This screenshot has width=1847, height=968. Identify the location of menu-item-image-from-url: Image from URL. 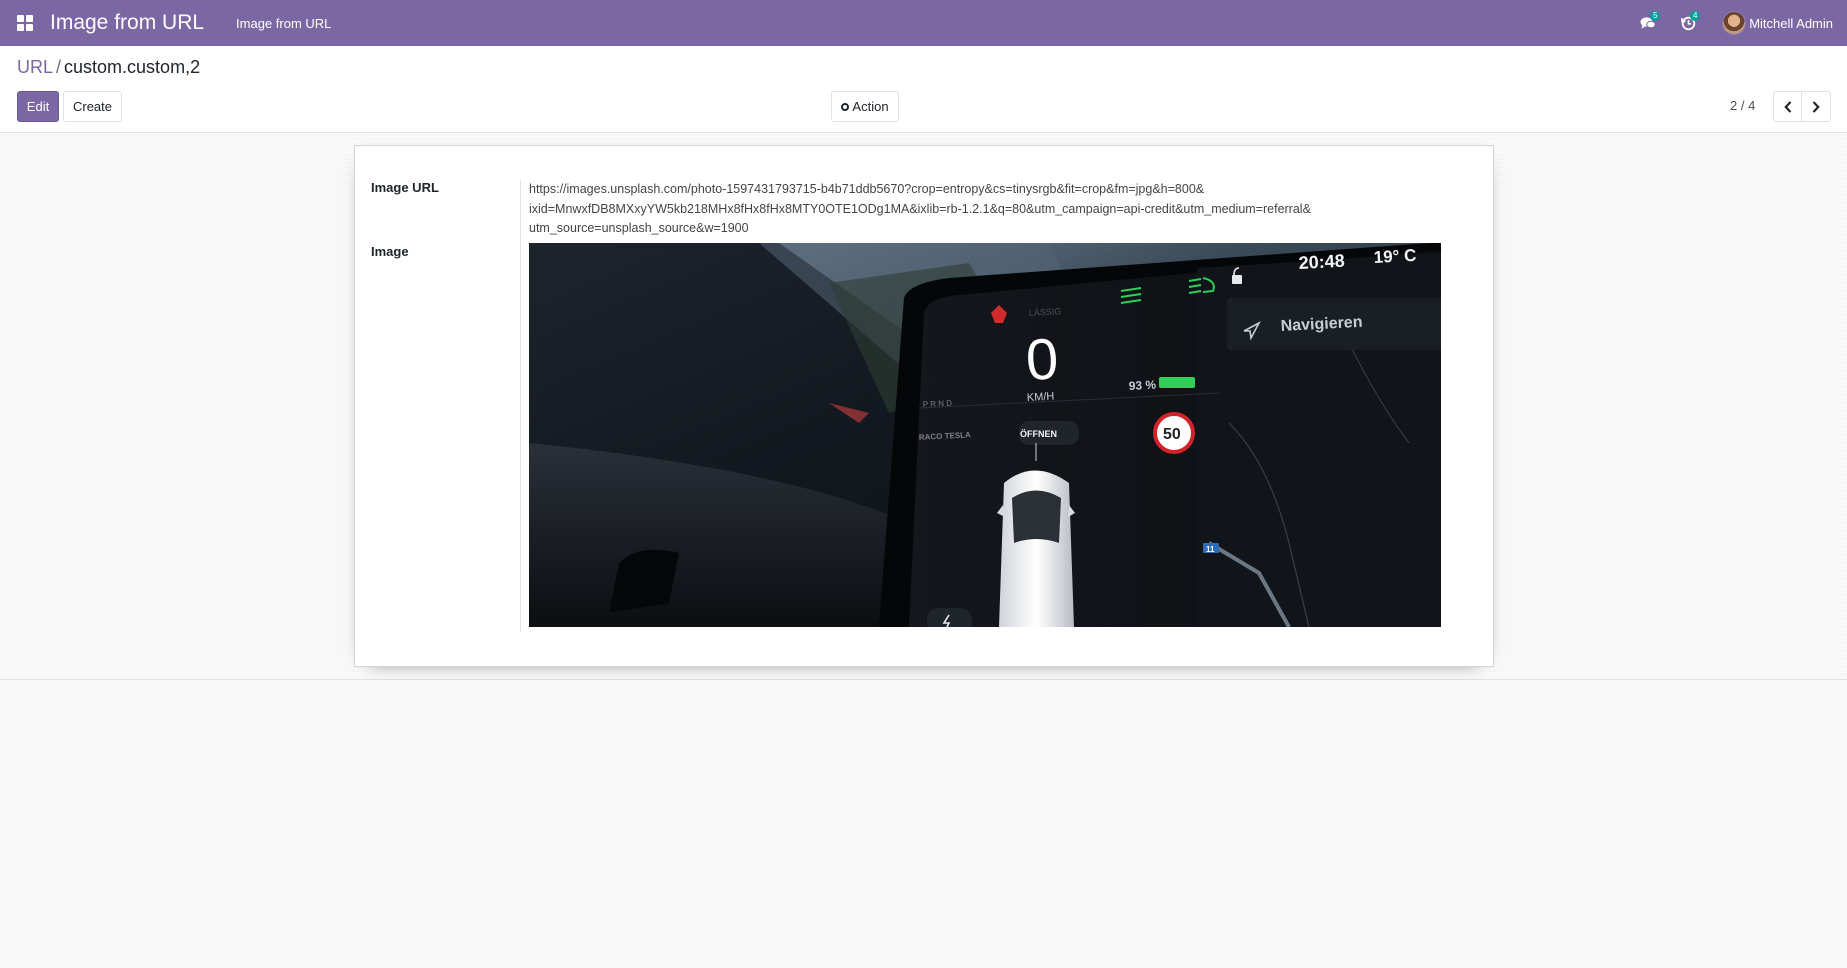
(283, 23).